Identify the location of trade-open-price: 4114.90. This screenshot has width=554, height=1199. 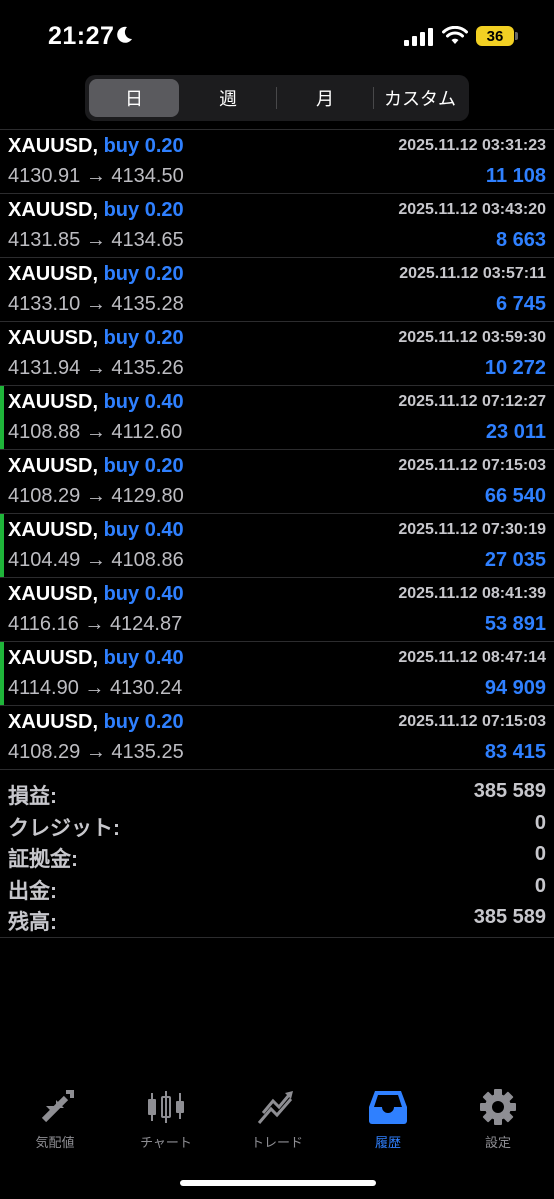
(43, 688).